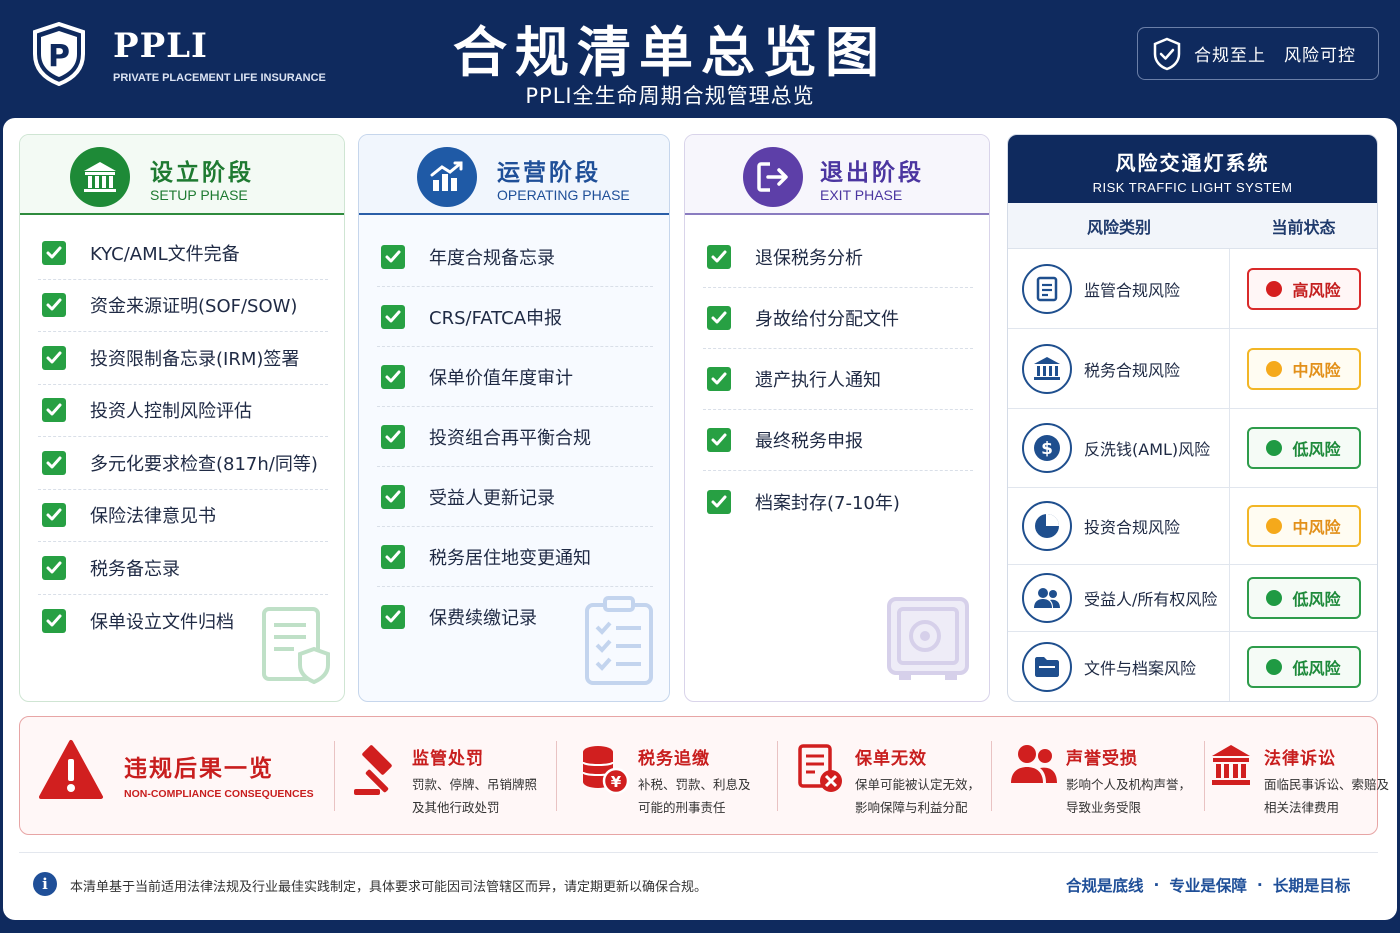 This screenshot has height=933, width=1400. I want to click on consequence-desc-line: 相关法律费用, so click(1302, 807).